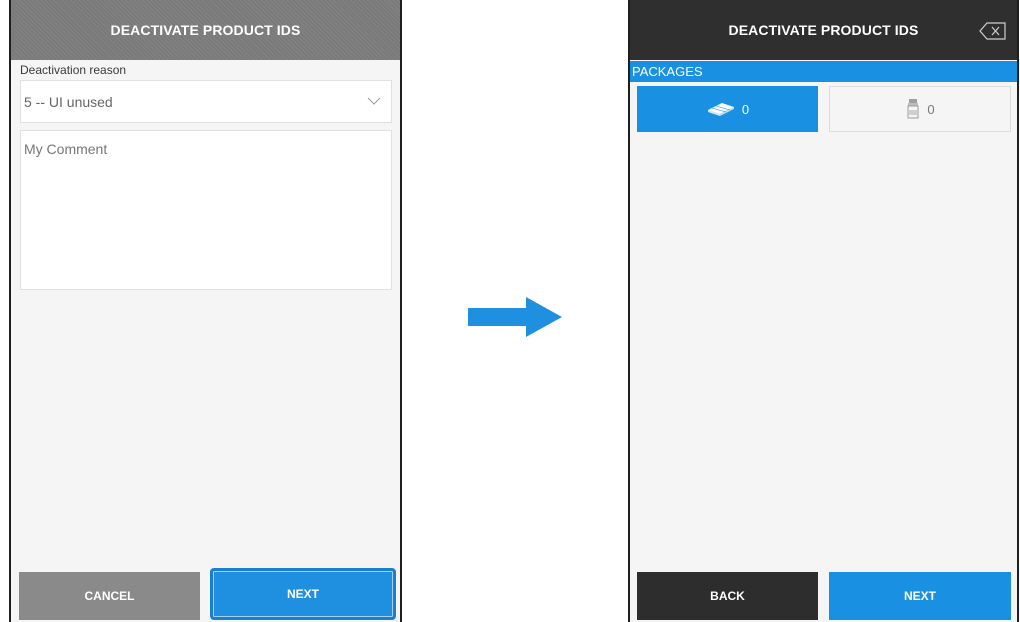 This screenshot has width=1020, height=622. What do you see at coordinates (993, 31) in the screenshot?
I see `backspace-icon` at bounding box center [993, 31].